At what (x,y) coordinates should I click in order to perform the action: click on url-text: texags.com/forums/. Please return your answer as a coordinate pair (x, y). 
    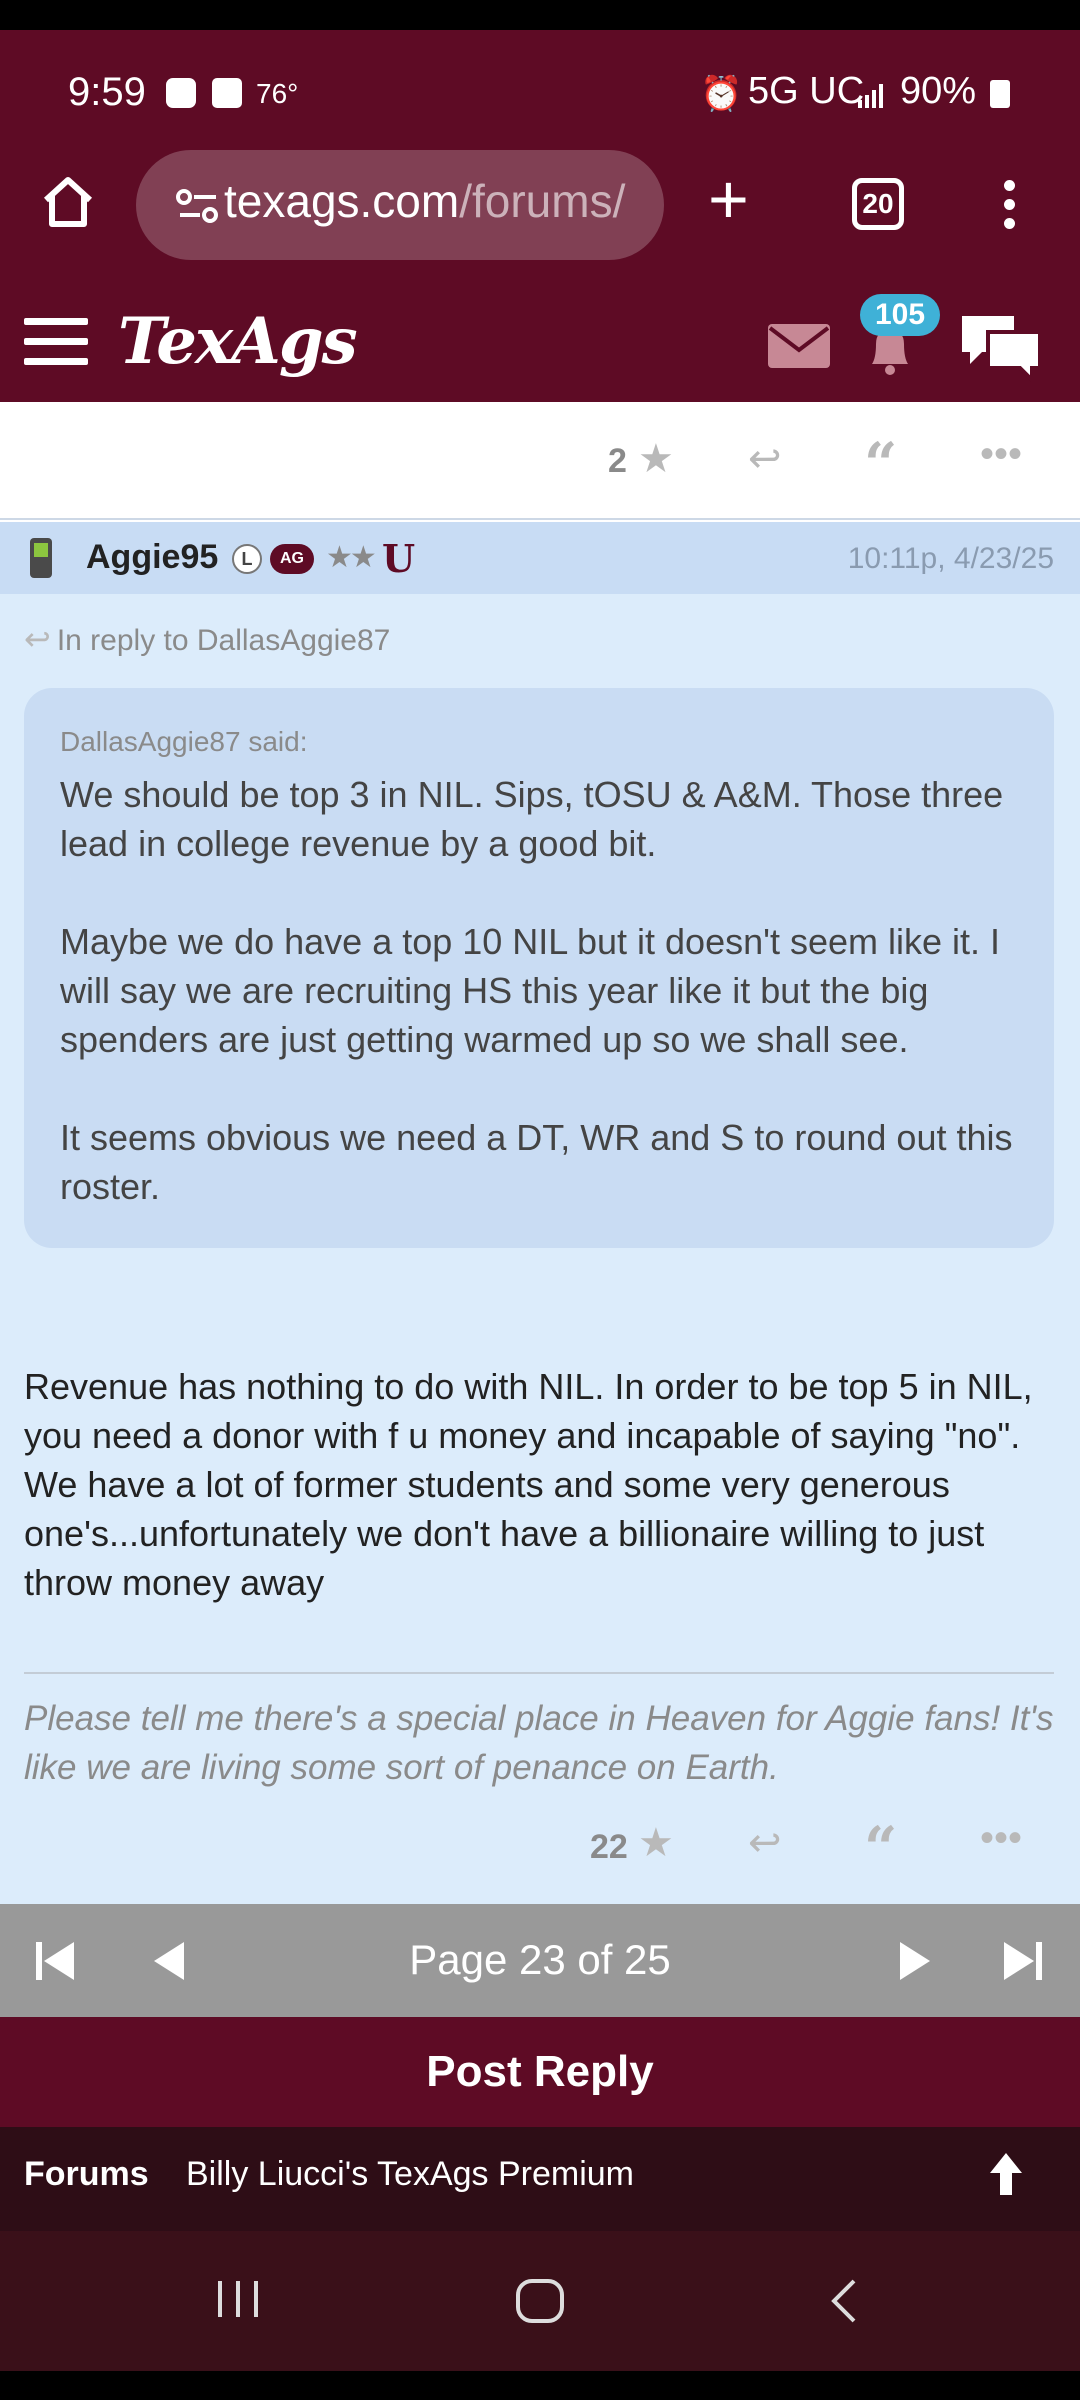
    Looking at the image, I should click on (439, 201).